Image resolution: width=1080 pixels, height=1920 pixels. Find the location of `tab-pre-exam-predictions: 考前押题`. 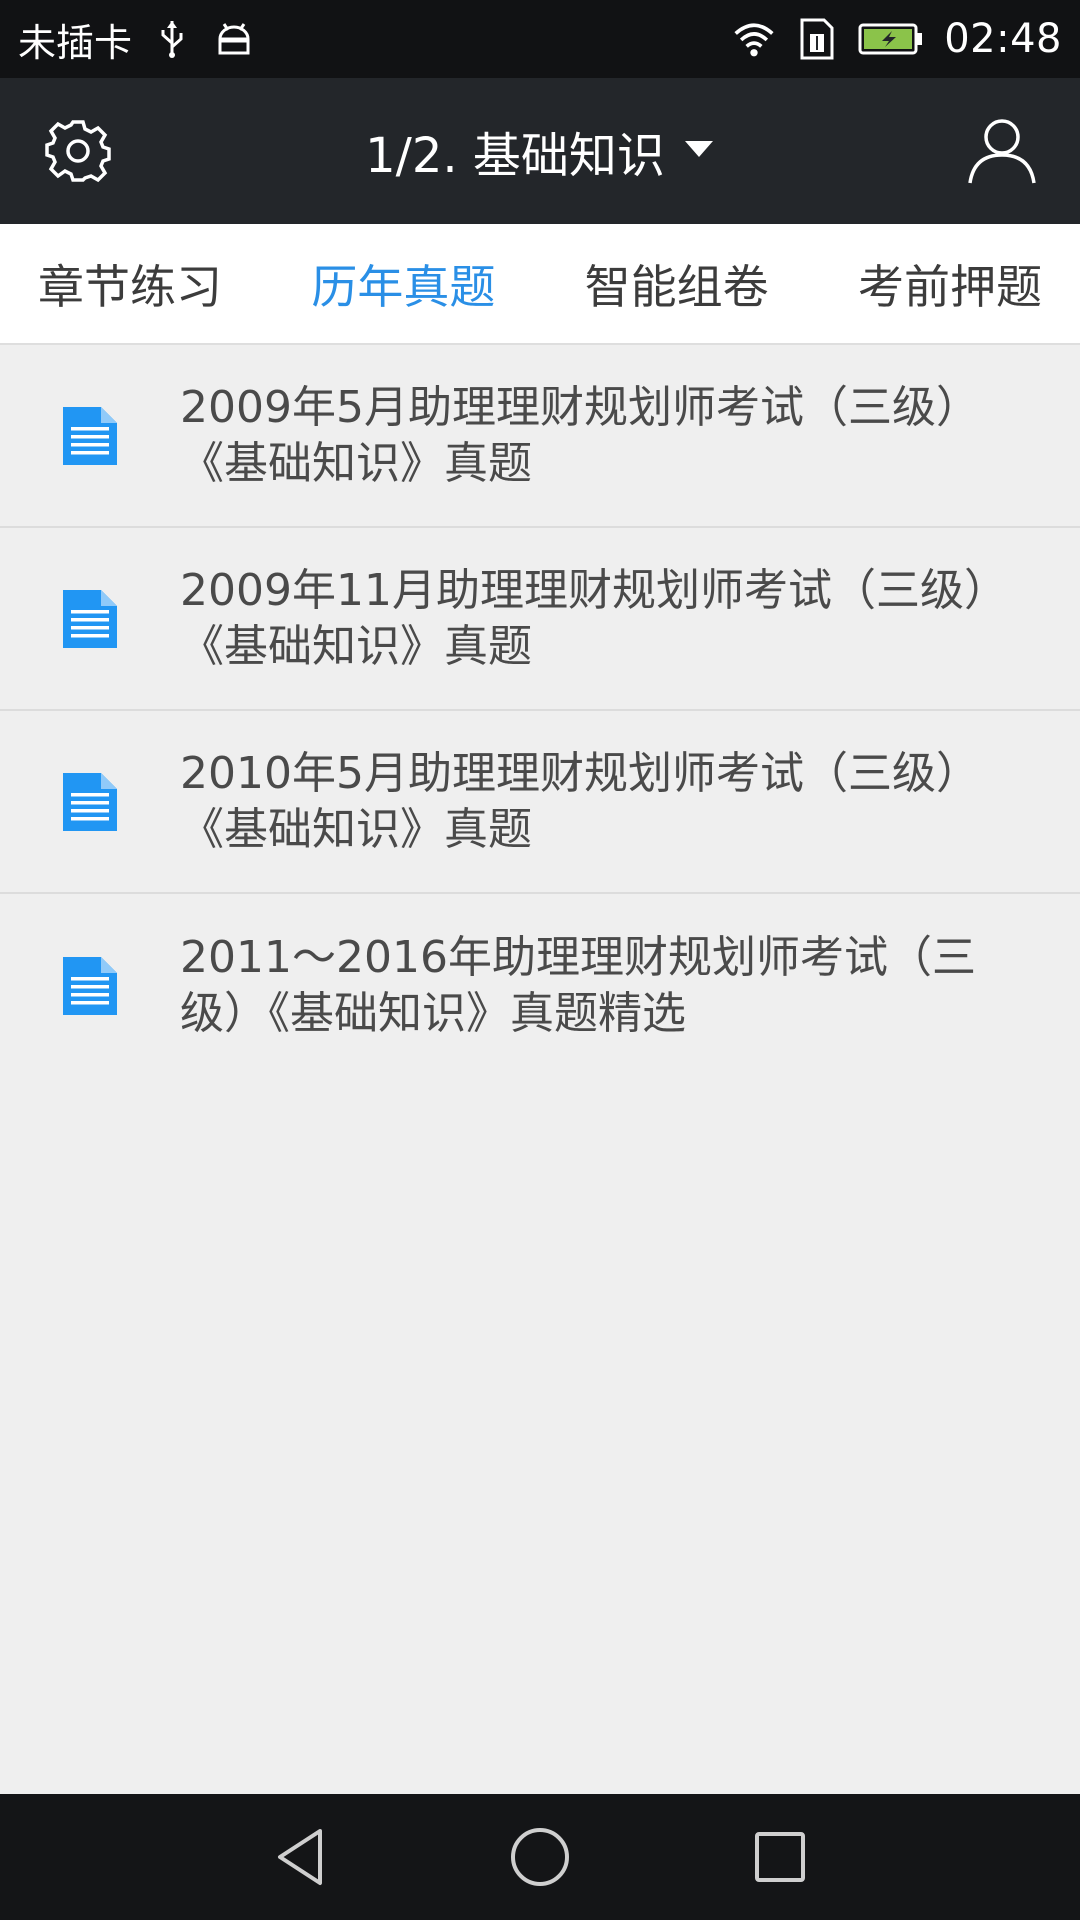

tab-pre-exam-predictions: 考前押题 is located at coordinates (950, 284).